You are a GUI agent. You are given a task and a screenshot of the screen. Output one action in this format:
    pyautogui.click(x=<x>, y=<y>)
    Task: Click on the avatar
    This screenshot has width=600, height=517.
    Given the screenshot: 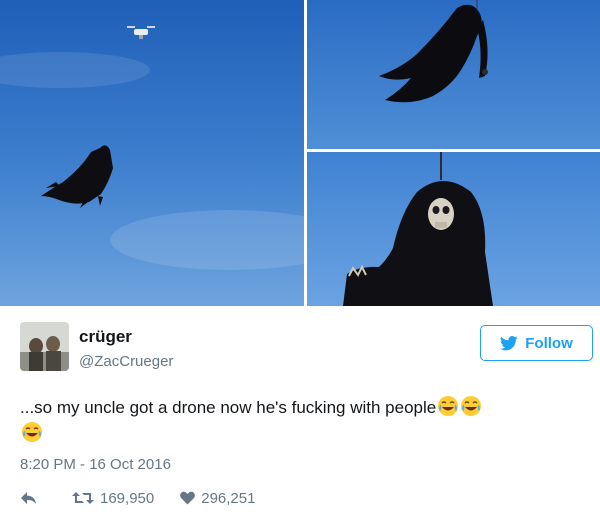 What is the action you would take?
    pyautogui.click(x=44, y=346)
    